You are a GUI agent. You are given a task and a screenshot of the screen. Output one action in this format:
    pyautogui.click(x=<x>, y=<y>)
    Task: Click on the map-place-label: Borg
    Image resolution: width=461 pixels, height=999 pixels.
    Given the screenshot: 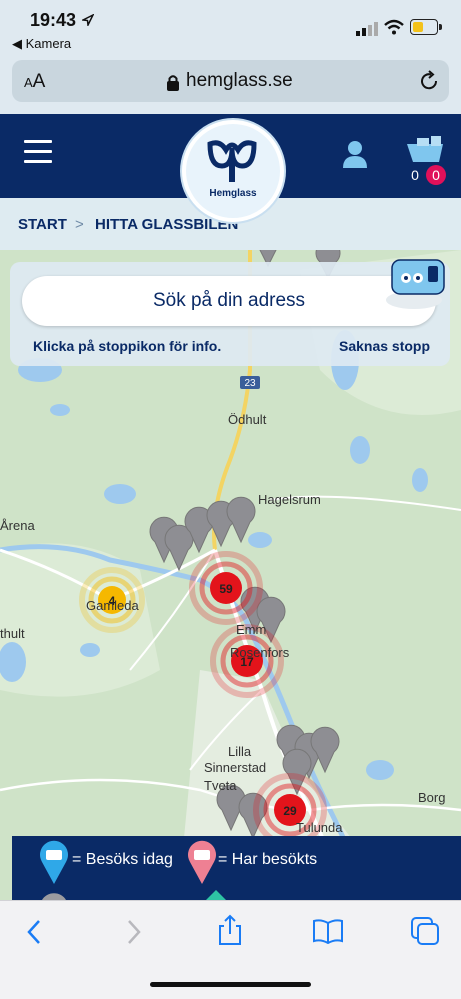 What is the action you would take?
    pyautogui.click(x=432, y=797)
    